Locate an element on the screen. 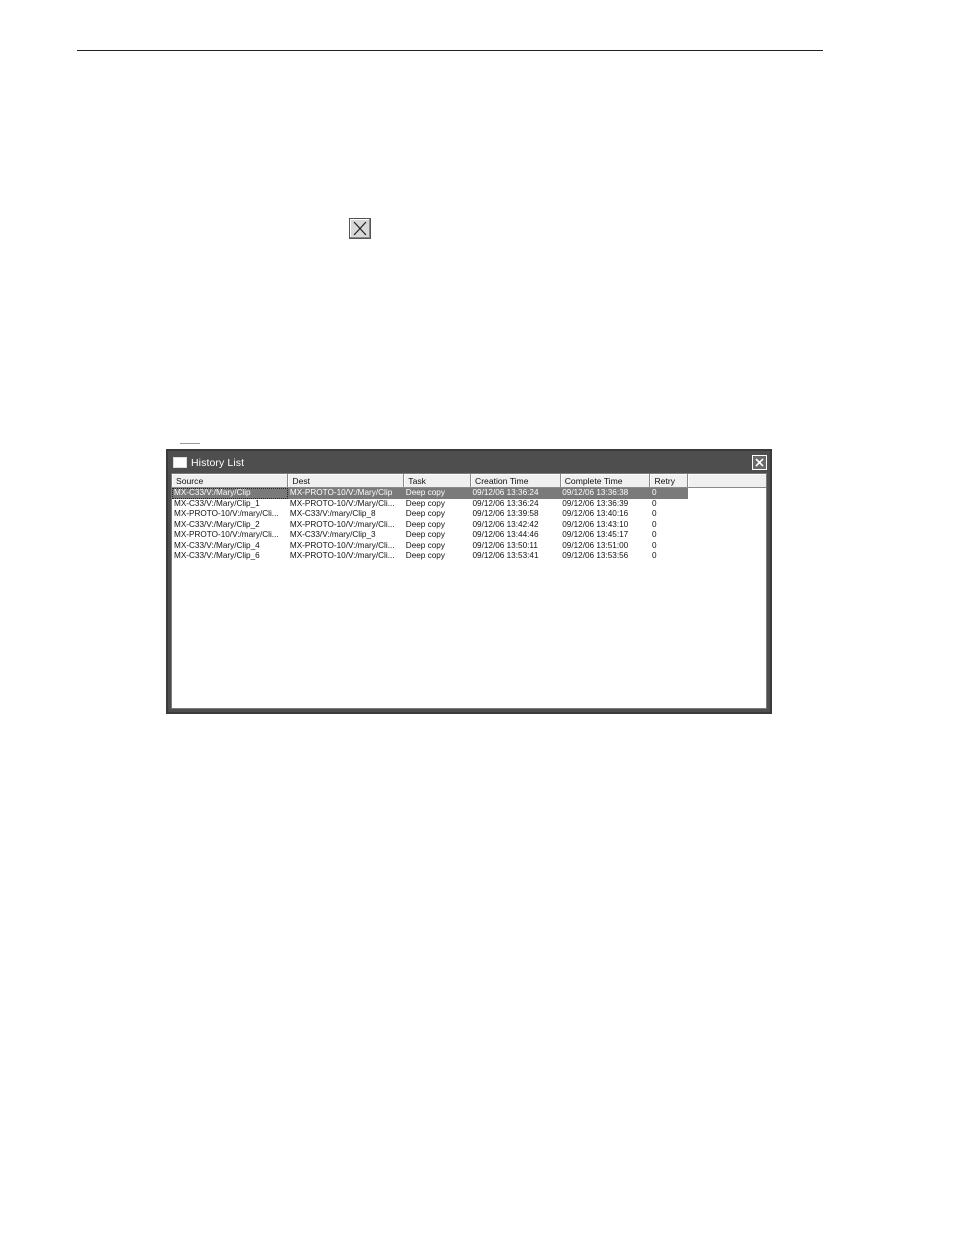 This screenshot has height=1235, width=954. cell-dest: MX-PROTO-10/V:/Mary/Clip is located at coordinates (345, 493).